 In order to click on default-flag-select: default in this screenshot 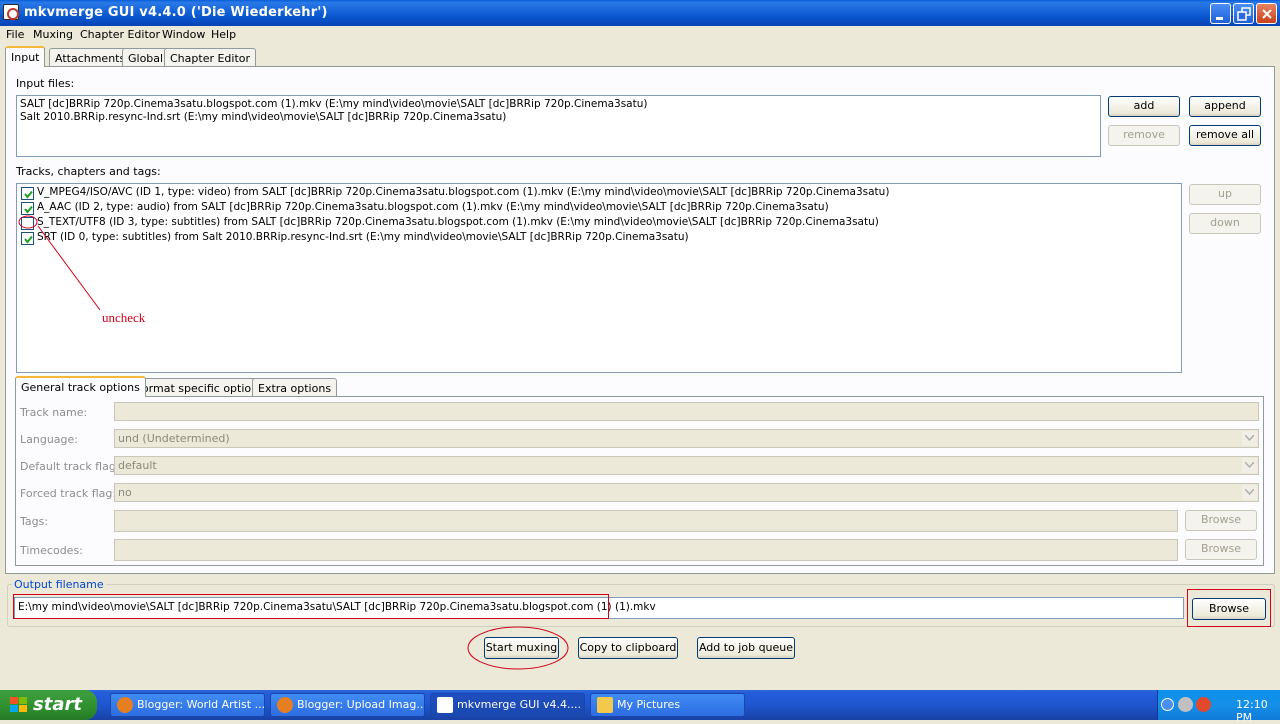, I will do `click(686, 465)`.